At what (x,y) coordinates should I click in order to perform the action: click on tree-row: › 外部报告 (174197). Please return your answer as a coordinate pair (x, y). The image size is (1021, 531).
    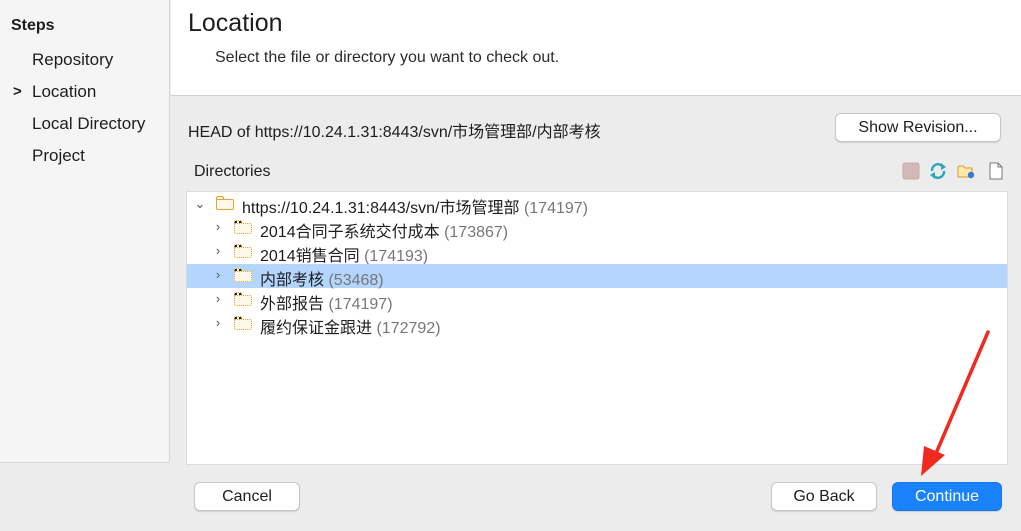
    Looking at the image, I should click on (597, 300).